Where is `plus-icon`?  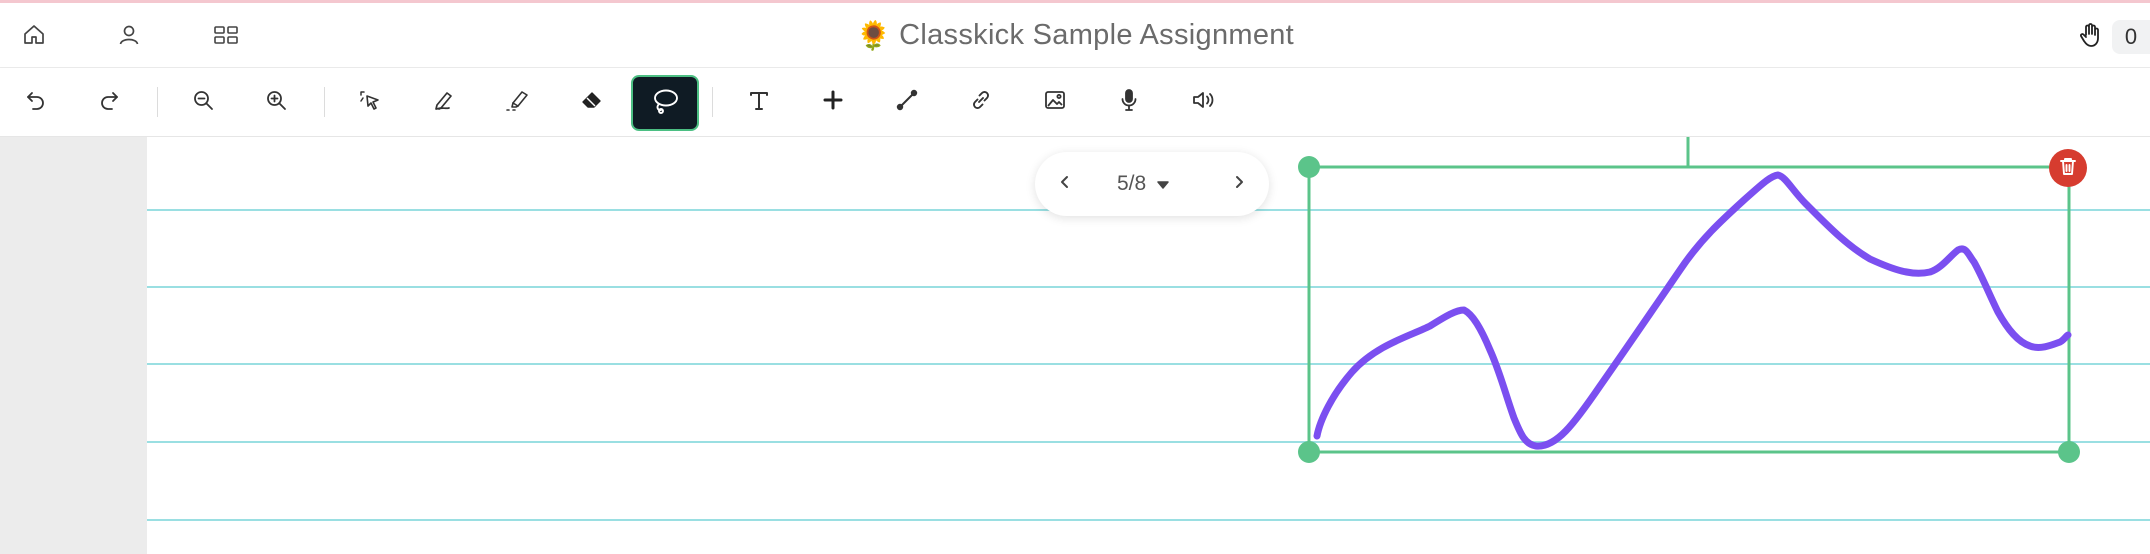 plus-icon is located at coordinates (833, 102).